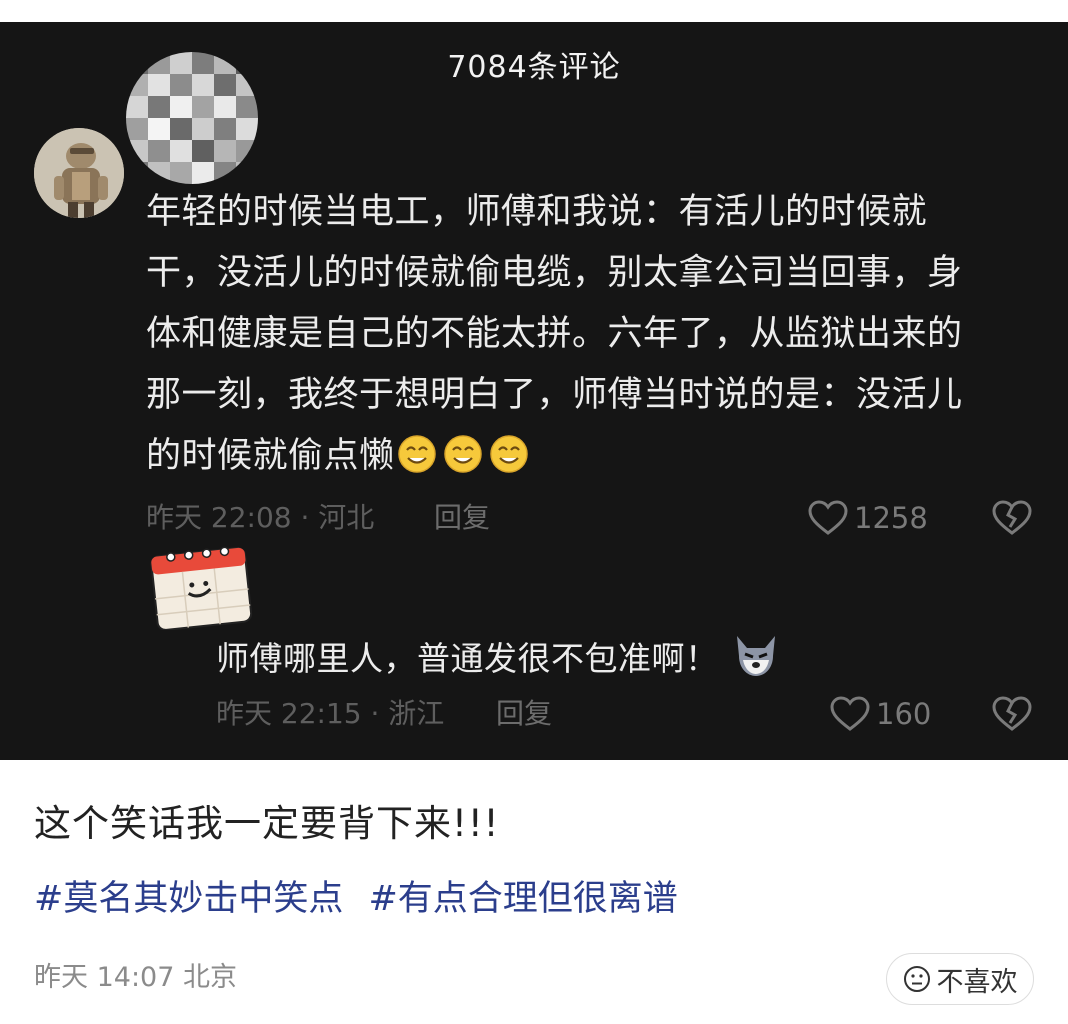  I want to click on blurred-avatar, so click(192, 118).